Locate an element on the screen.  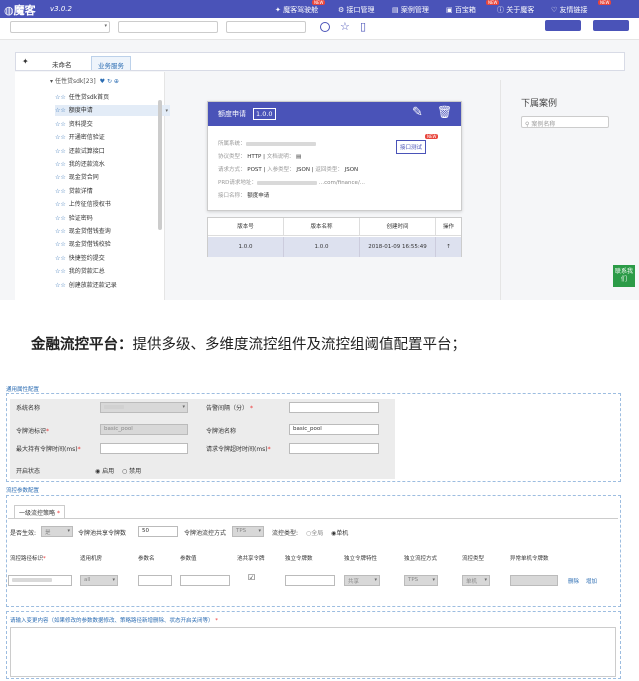
max-hold-label: 最大持有令牌时间(ms)* is located at coordinates (48, 449).